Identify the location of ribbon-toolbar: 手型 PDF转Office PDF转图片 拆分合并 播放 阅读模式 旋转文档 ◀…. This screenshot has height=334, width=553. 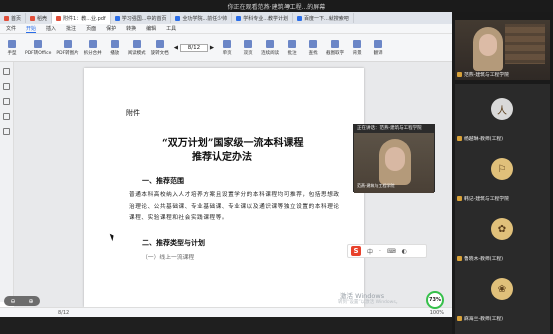
(226, 48).